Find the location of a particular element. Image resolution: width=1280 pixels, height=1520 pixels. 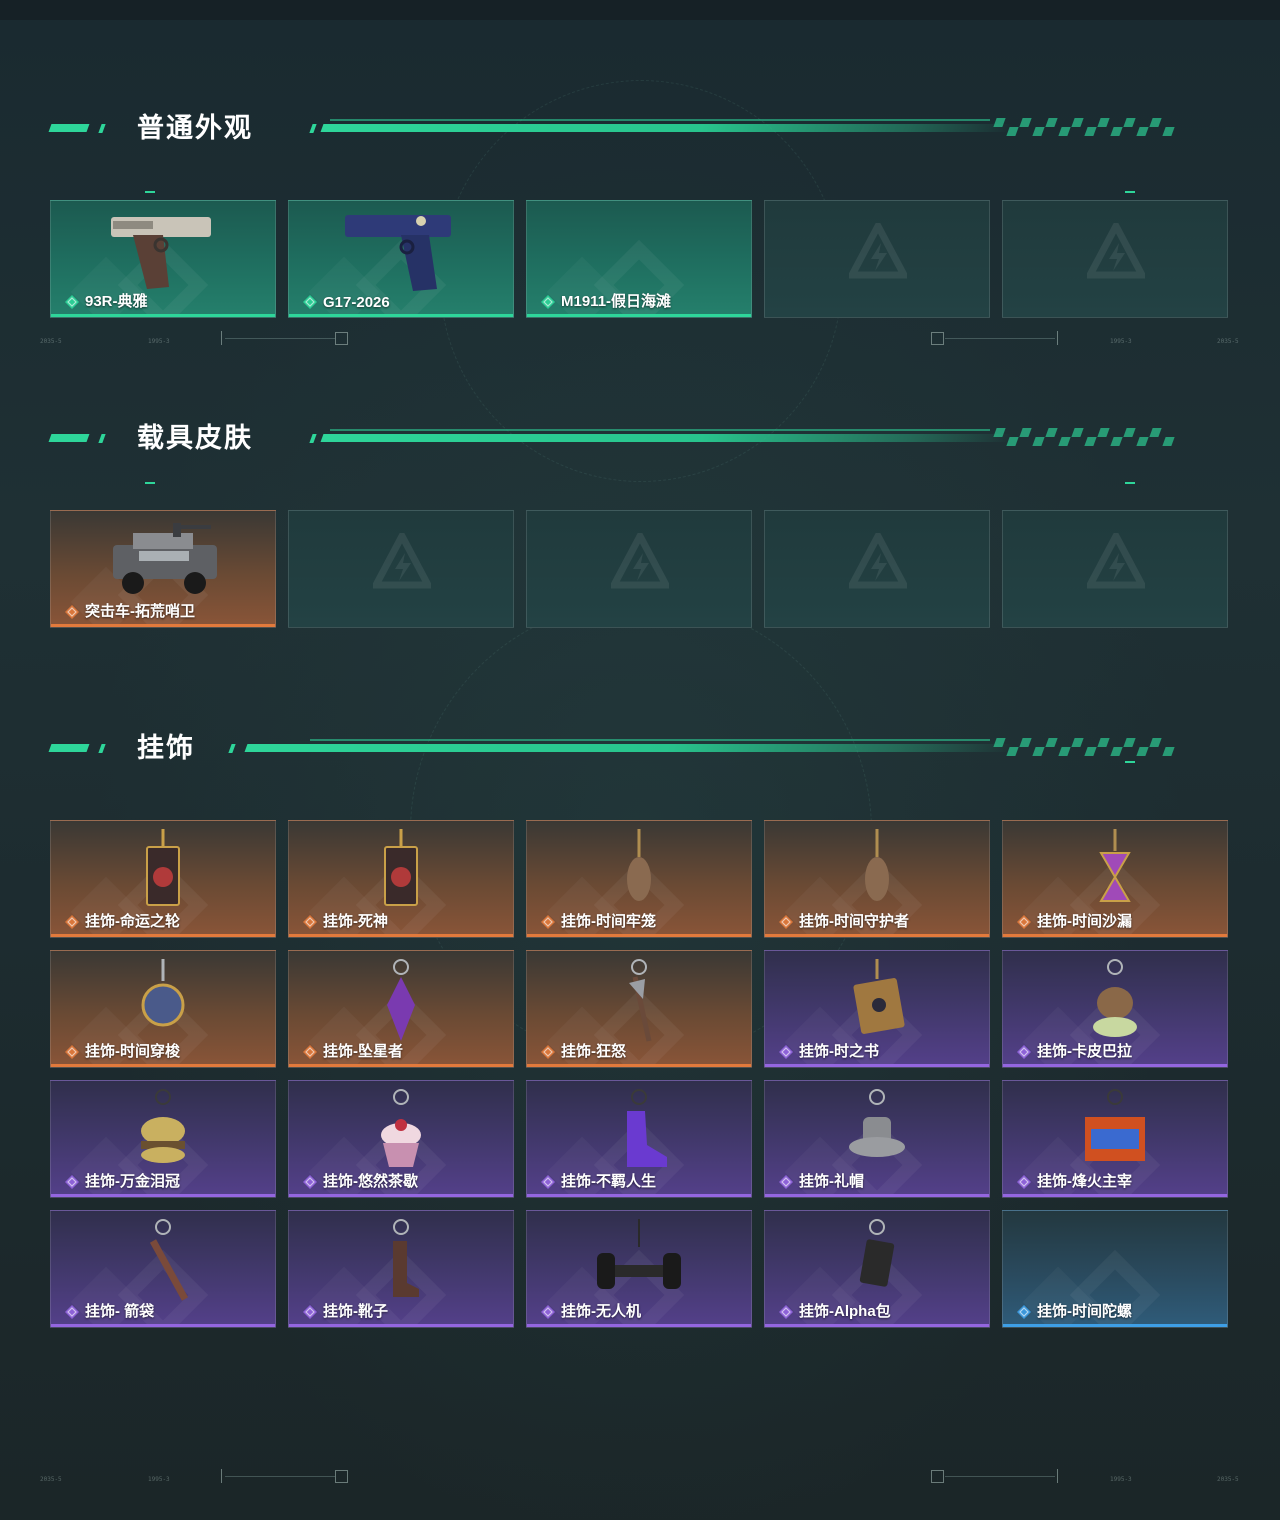

item-card: 挂饰-命运之轮 is located at coordinates (163, 879).